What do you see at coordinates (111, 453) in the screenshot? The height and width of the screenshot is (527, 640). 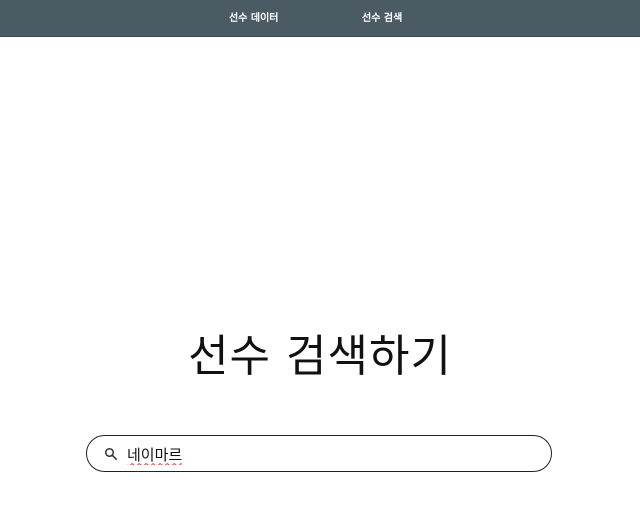 I see `search-icon` at bounding box center [111, 453].